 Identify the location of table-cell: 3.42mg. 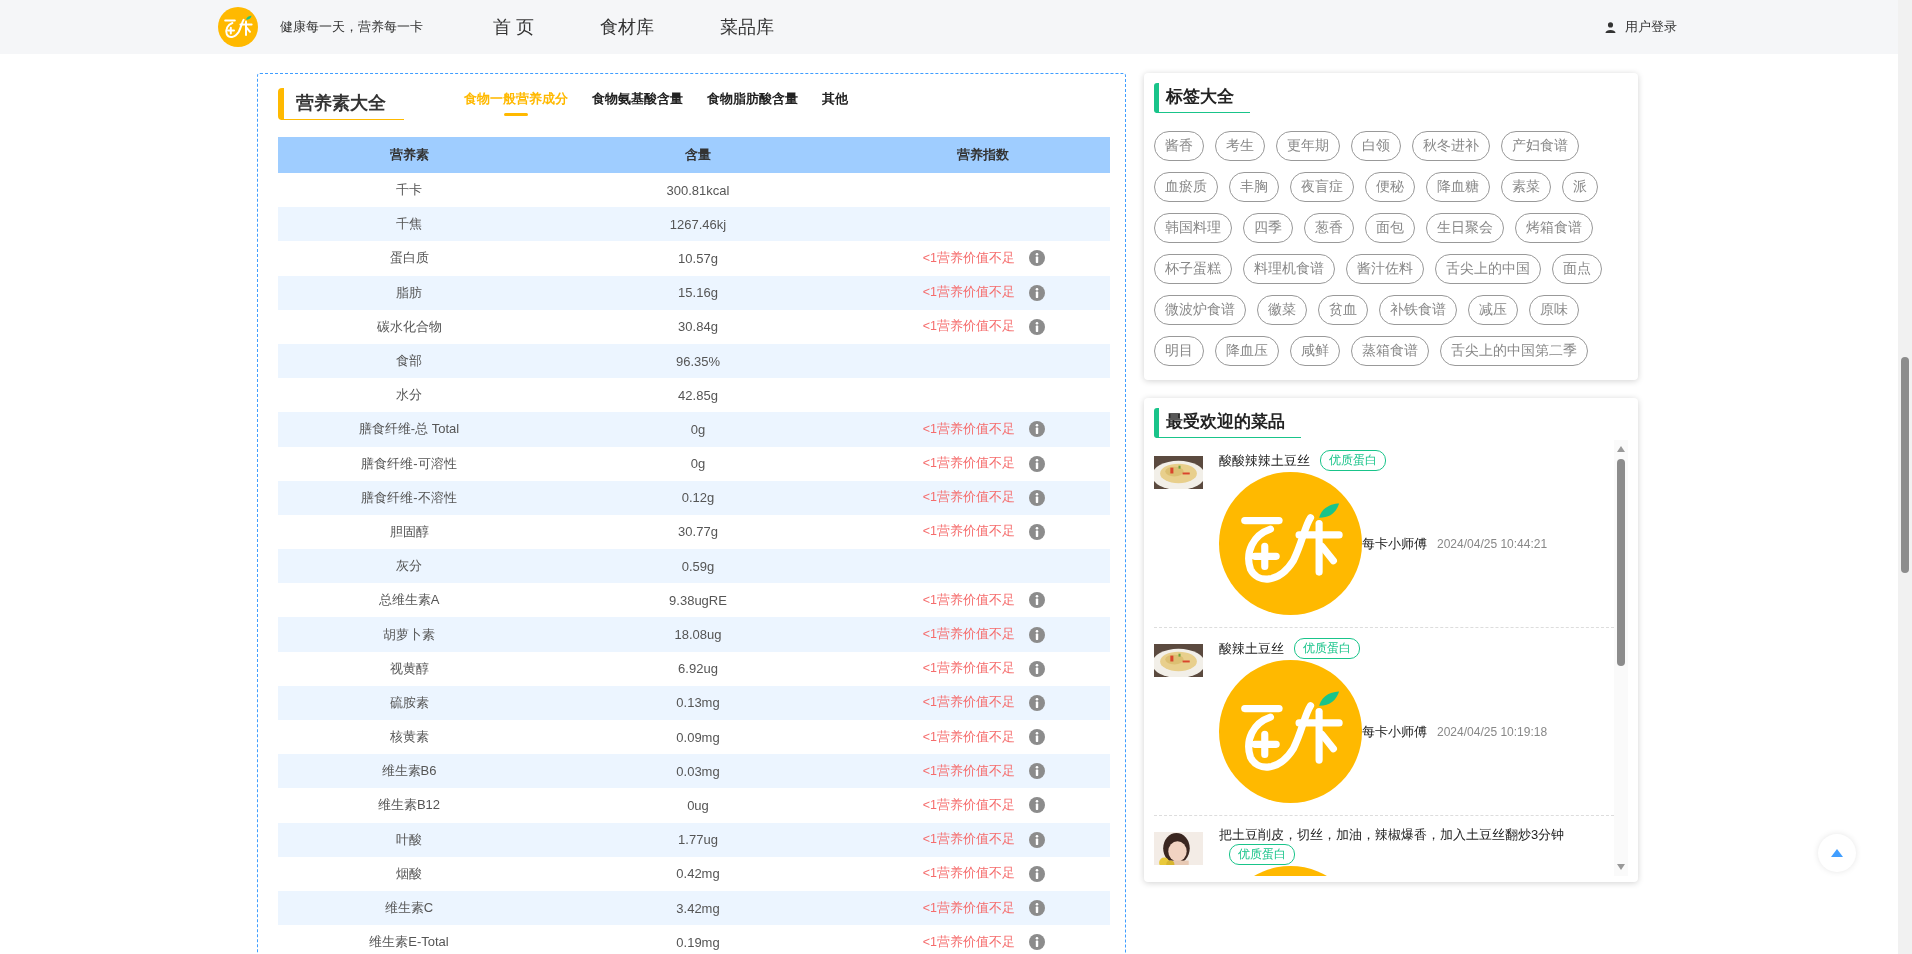
(698, 908).